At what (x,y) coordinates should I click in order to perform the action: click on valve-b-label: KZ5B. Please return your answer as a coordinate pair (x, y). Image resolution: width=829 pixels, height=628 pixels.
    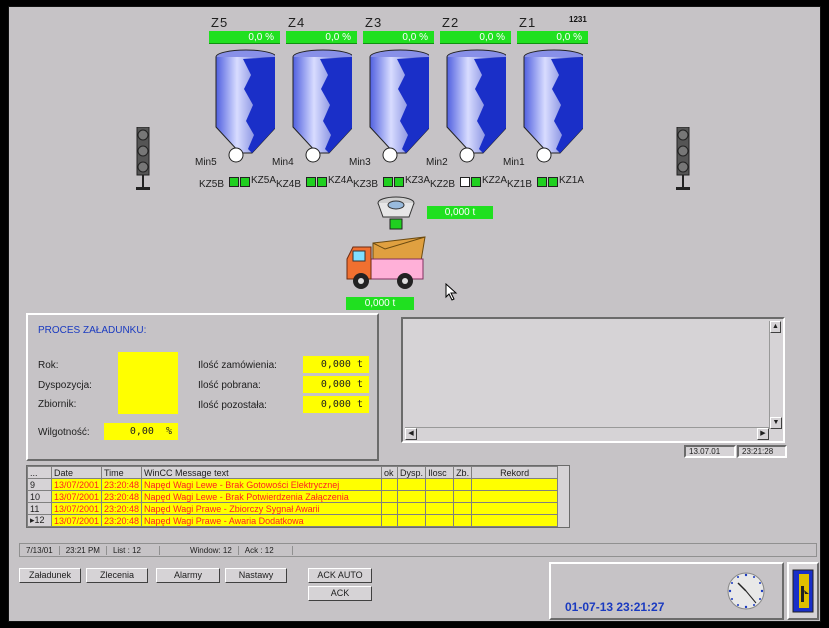
    Looking at the image, I should click on (212, 184).